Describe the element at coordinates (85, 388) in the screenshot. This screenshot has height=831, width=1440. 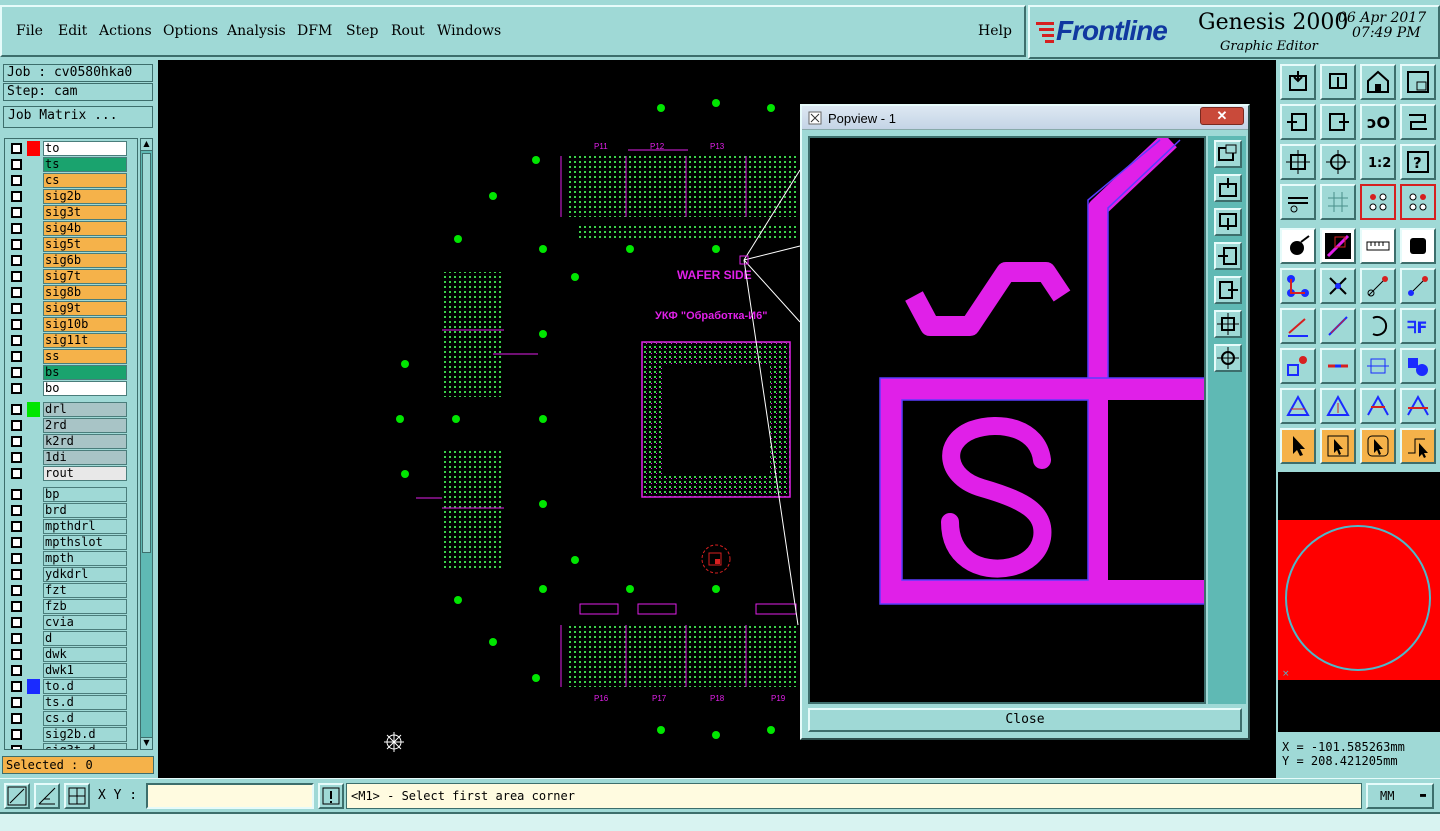
I see `layer-name: bo` at that location.